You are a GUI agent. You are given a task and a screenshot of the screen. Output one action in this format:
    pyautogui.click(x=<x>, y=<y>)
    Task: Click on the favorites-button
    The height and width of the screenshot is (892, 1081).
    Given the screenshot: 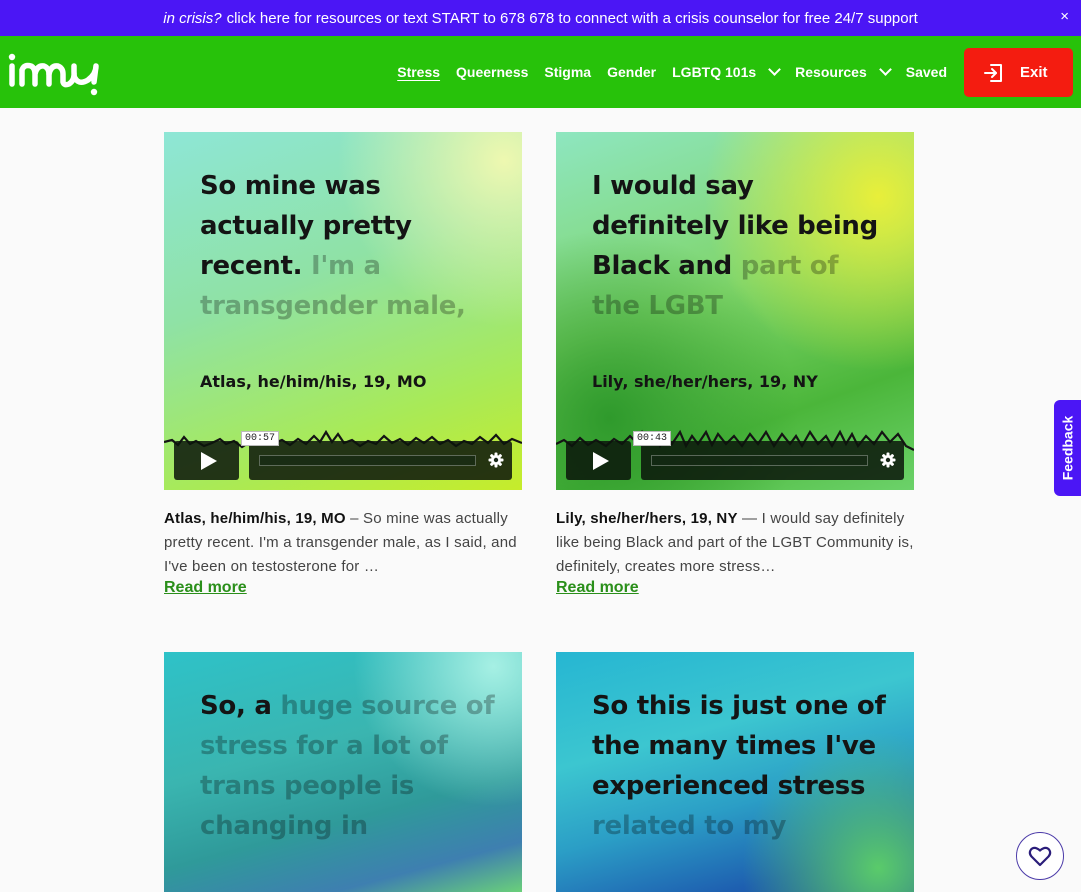 What is the action you would take?
    pyautogui.click(x=1040, y=856)
    